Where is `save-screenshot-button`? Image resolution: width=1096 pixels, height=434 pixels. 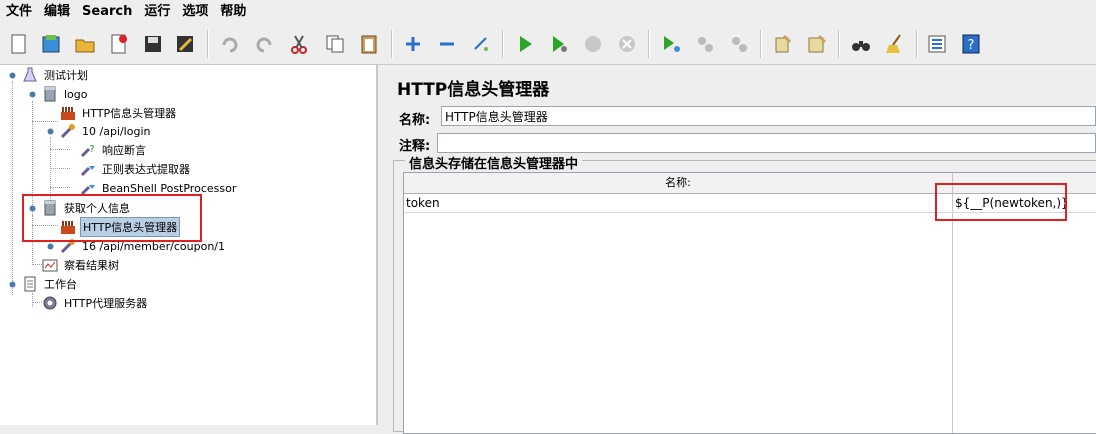 save-screenshot-button is located at coordinates (185, 44).